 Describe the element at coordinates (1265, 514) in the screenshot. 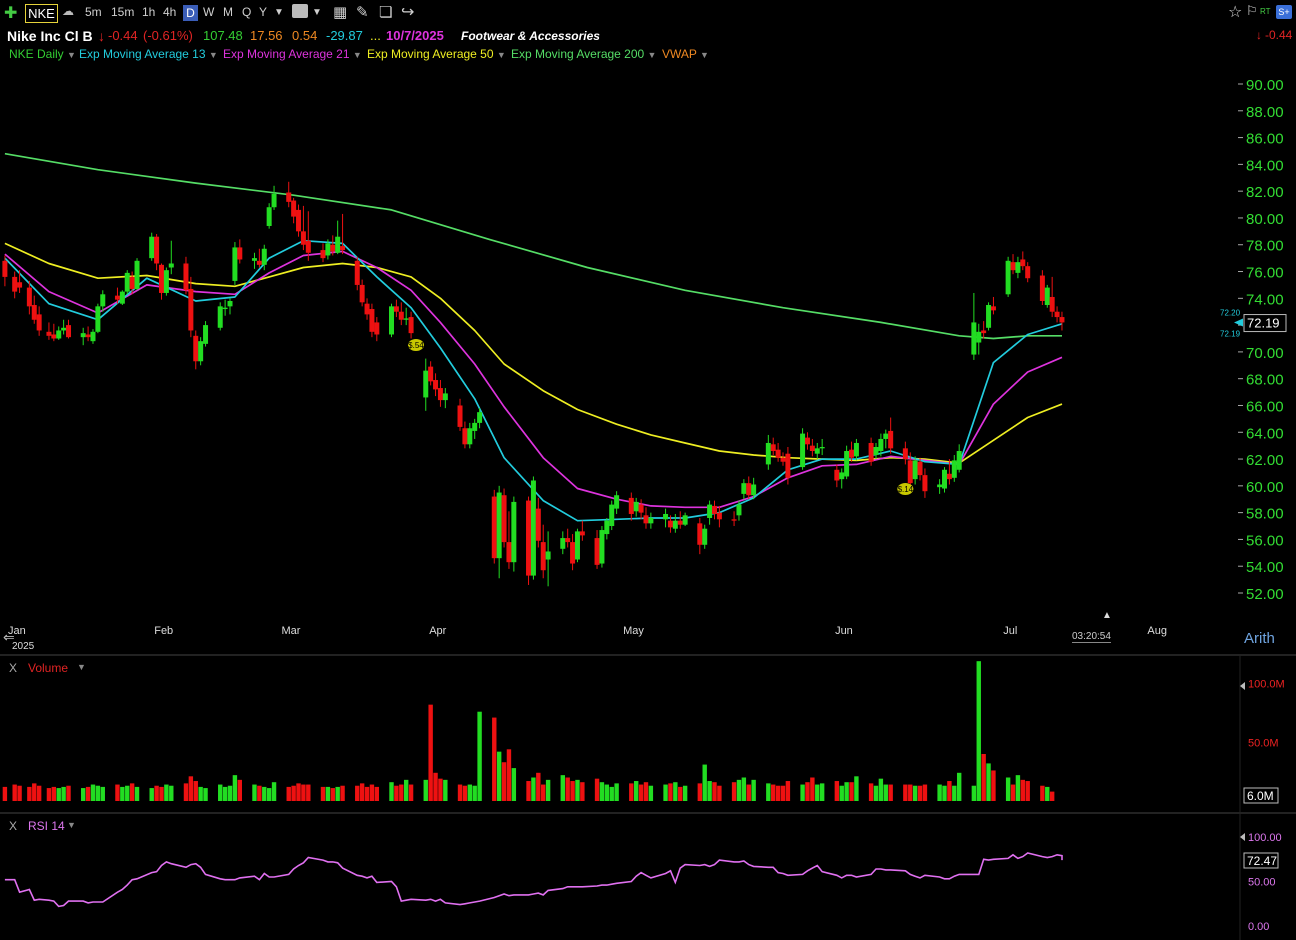

I see `y-tick-label: 58.00` at that location.